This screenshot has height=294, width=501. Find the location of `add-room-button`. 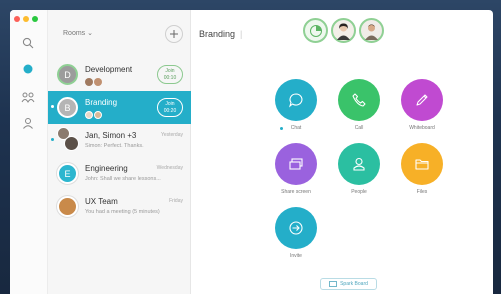

add-room-button is located at coordinates (174, 34).